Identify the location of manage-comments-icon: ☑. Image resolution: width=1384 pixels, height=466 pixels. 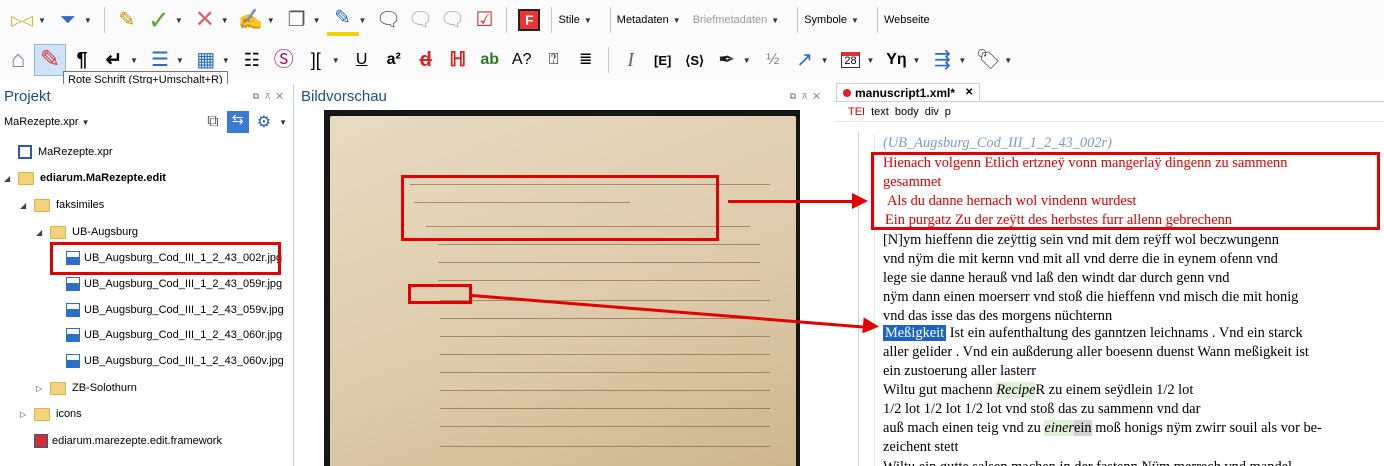
(484, 20).